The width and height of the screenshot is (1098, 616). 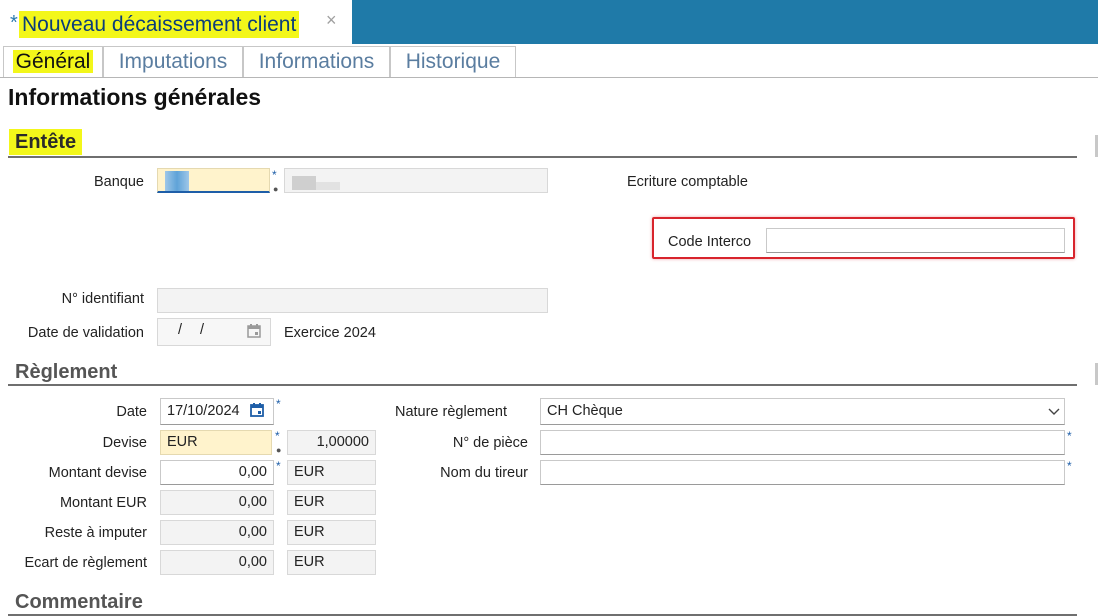 I want to click on banque-name-value, so click(x=304, y=183).